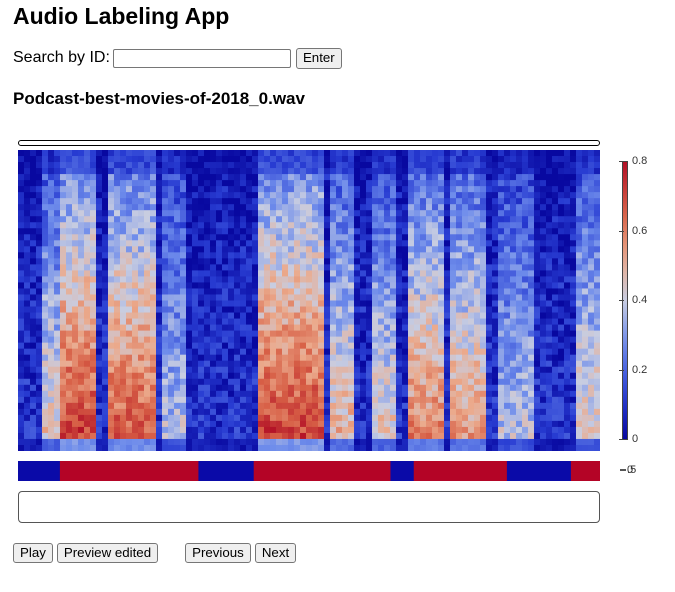 This screenshot has width=675, height=592. What do you see at coordinates (318, 58) in the screenshot?
I see `enter-button: Enter` at bounding box center [318, 58].